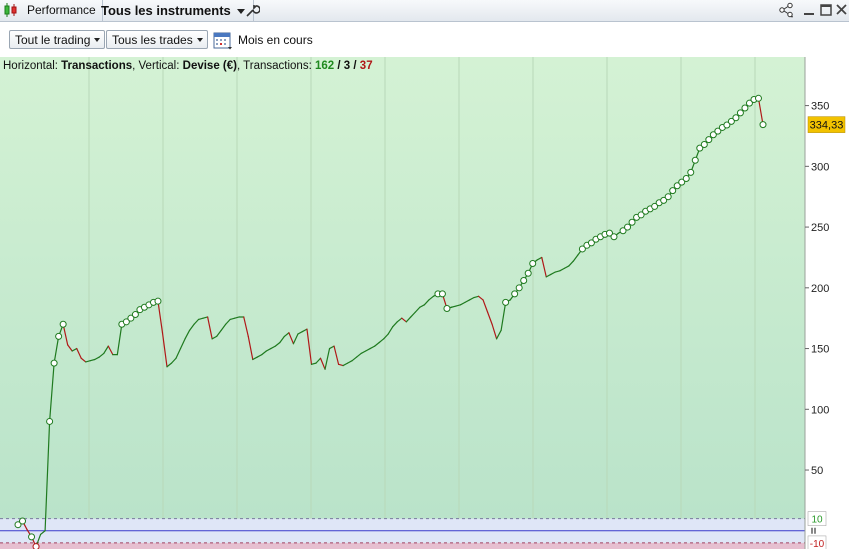  What do you see at coordinates (820, 410) in the screenshot?
I see `y-tick-label: 100` at bounding box center [820, 410].